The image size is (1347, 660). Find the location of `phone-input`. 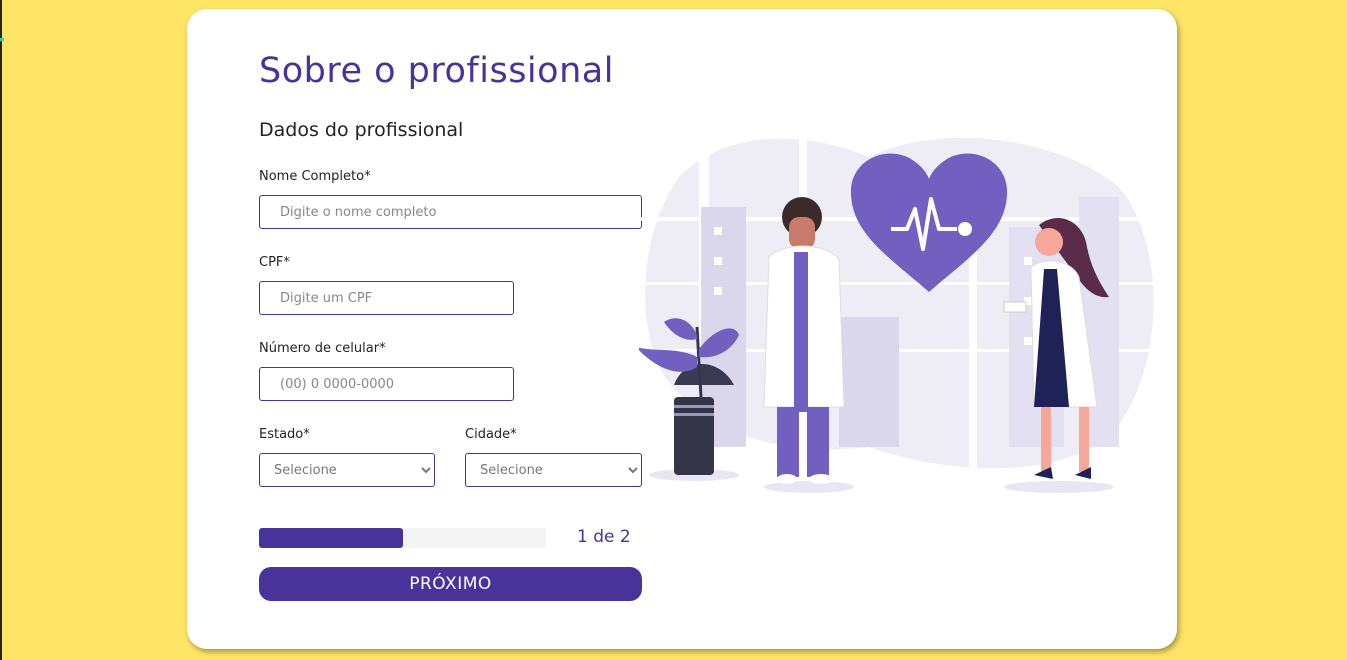

phone-input is located at coordinates (386, 384).